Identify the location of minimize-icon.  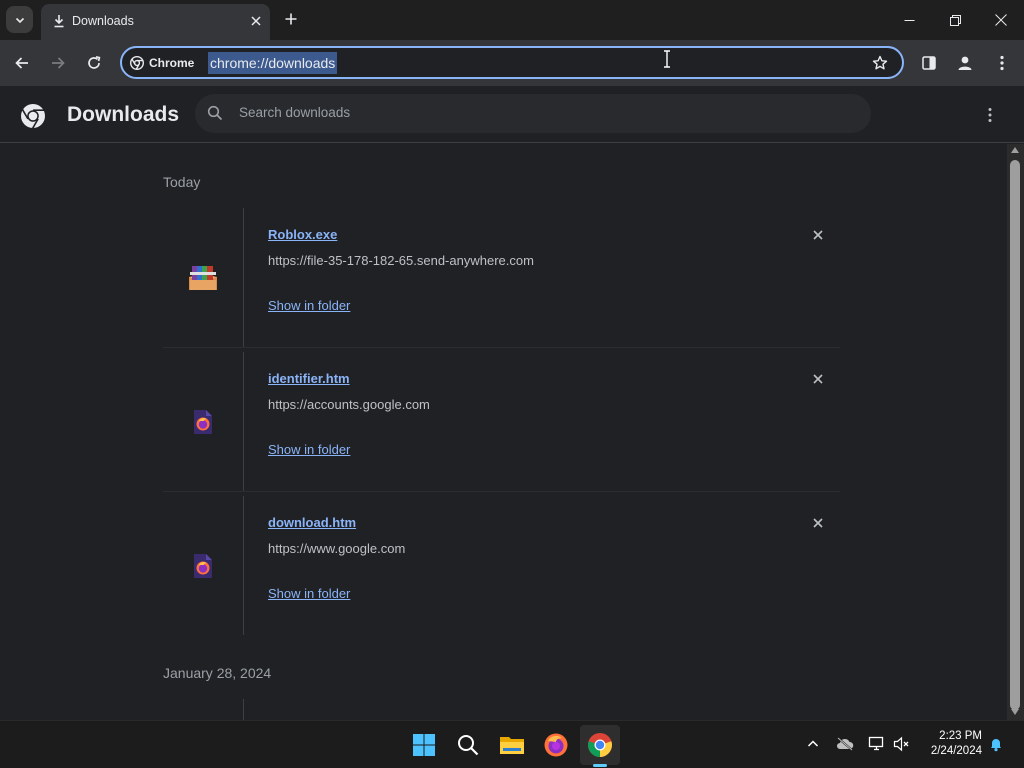
(909, 20).